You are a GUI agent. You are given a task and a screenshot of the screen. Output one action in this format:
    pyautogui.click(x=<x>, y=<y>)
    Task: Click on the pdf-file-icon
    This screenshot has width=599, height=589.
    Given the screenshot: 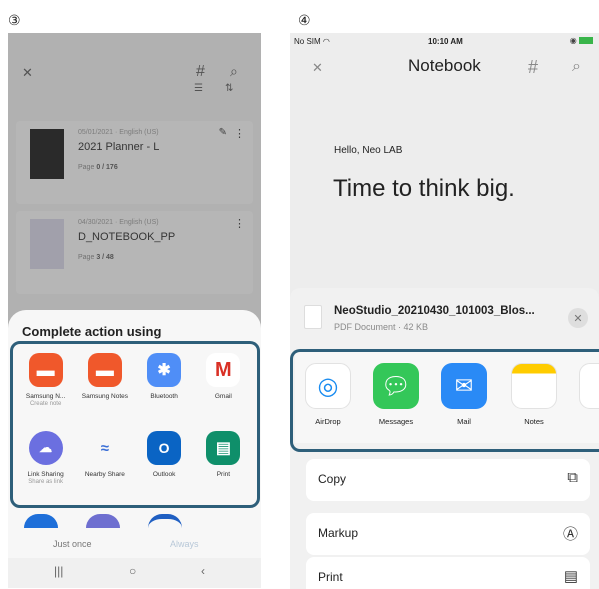 What is the action you would take?
    pyautogui.click(x=313, y=317)
    